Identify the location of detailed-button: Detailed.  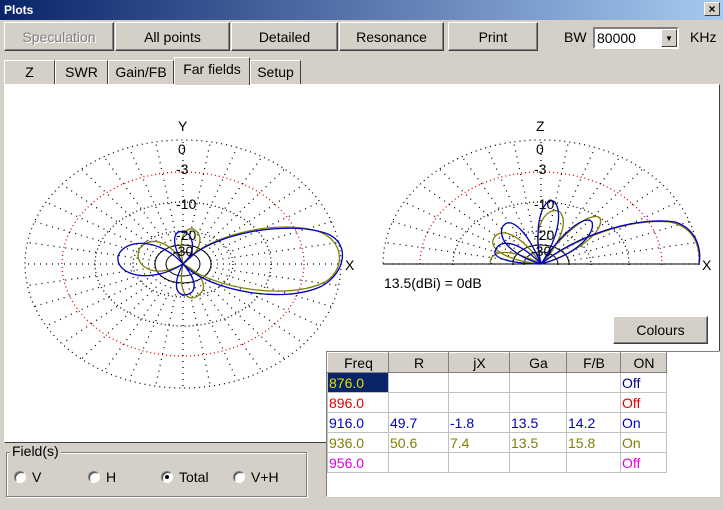
(284, 36).